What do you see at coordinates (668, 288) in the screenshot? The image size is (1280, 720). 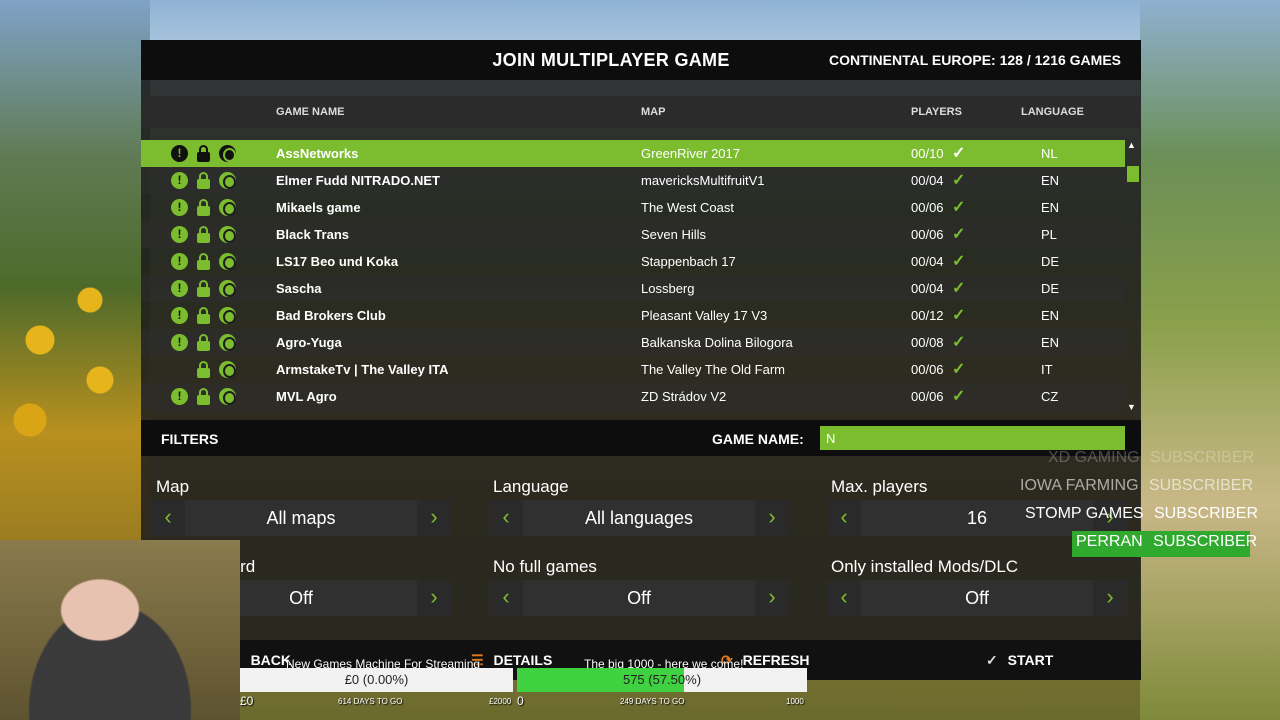 I see `game-map: Lossberg` at bounding box center [668, 288].